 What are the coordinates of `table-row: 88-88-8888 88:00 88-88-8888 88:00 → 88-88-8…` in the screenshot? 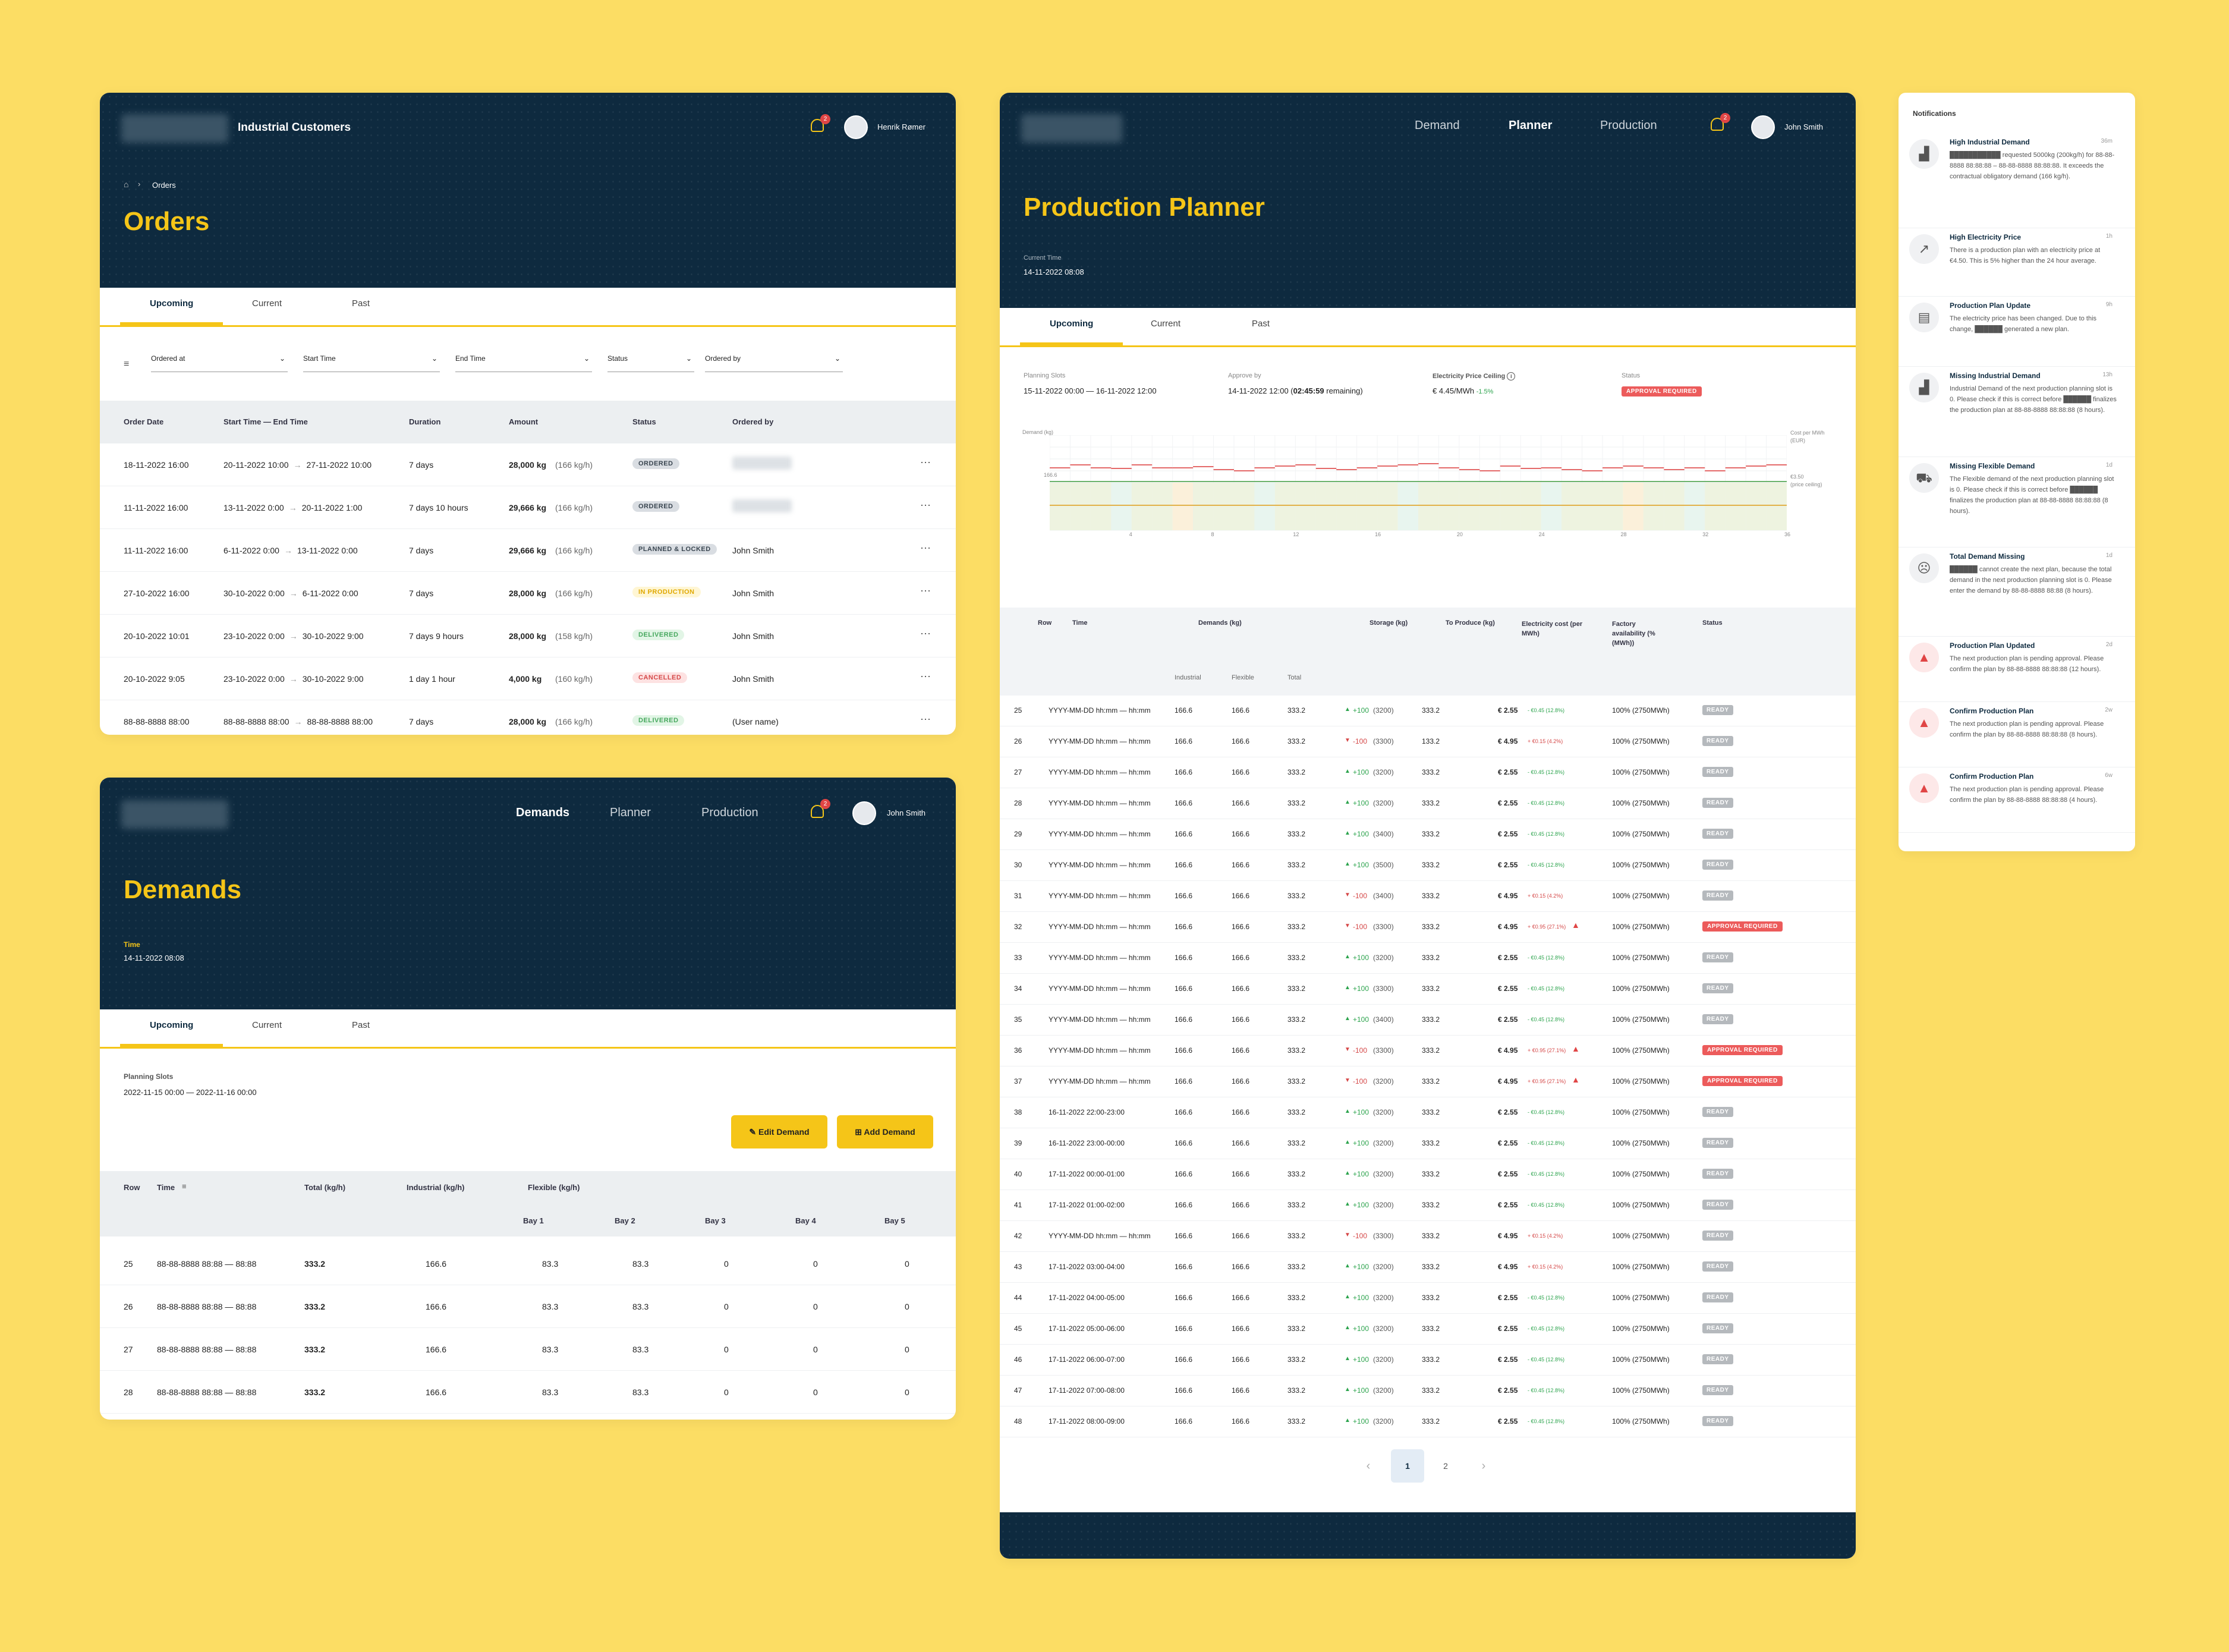 It's located at (528, 717).